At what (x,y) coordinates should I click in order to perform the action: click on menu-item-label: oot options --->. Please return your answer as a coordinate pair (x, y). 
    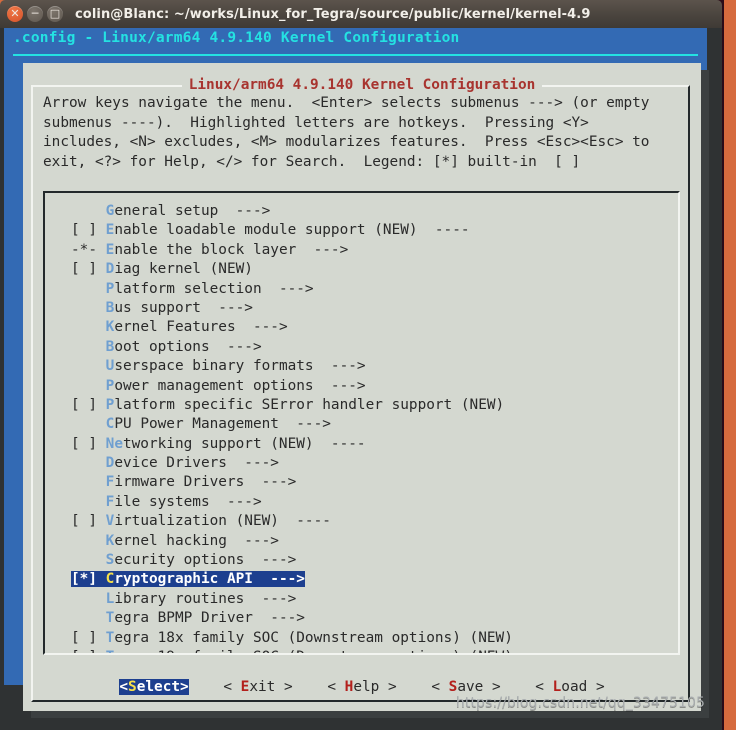
    Looking at the image, I should click on (188, 346).